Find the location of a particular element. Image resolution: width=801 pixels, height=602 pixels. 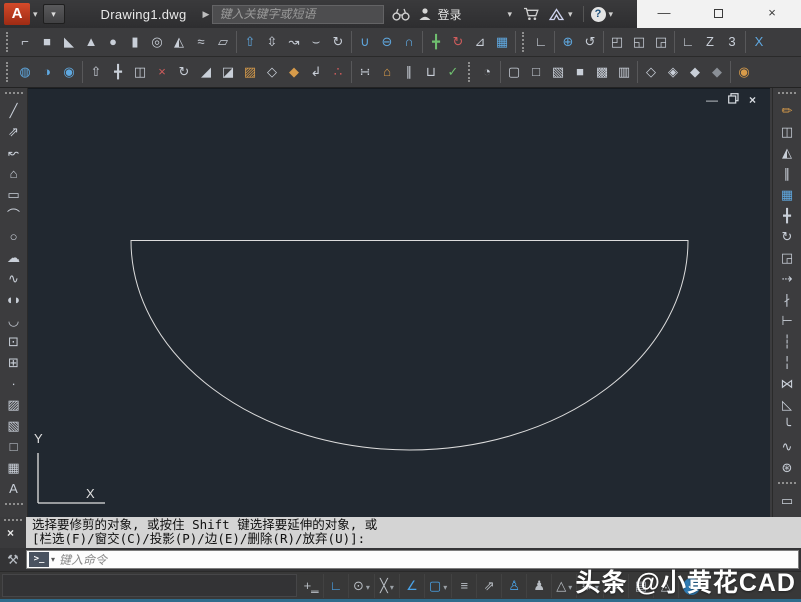

loft-button: ⌣ is located at coordinates (316, 42).